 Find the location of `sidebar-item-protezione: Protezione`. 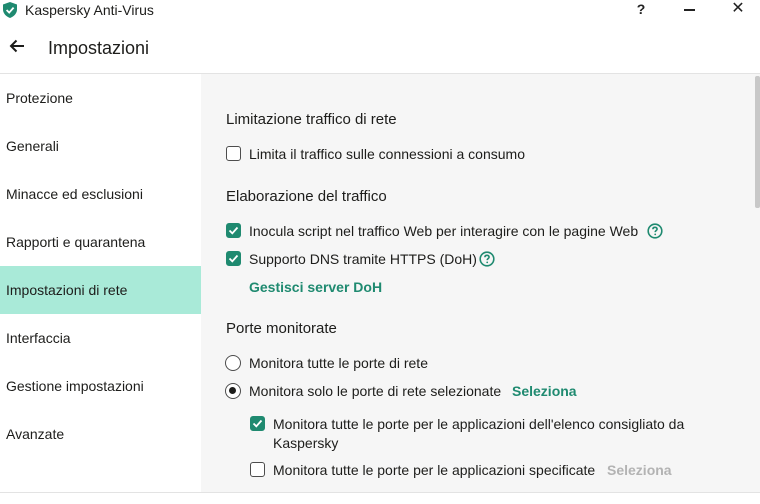

sidebar-item-protezione: Protezione is located at coordinates (100, 98).